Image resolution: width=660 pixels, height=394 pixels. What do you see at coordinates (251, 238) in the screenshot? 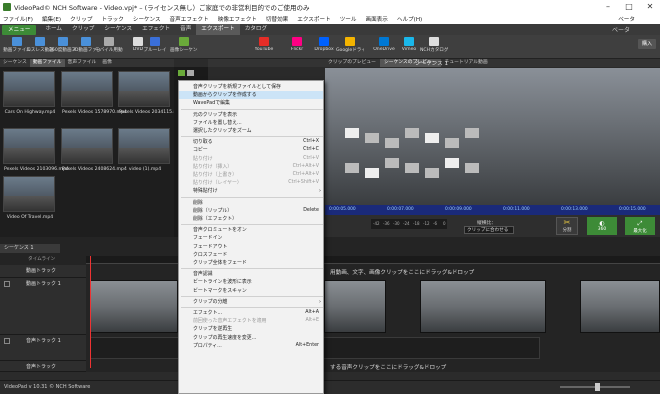
I see `context-menu-item: フェードイン` at bounding box center [251, 238].